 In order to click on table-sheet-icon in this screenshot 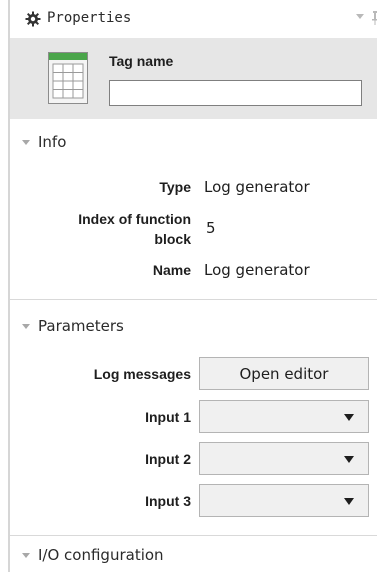, I will do `click(68, 78)`.